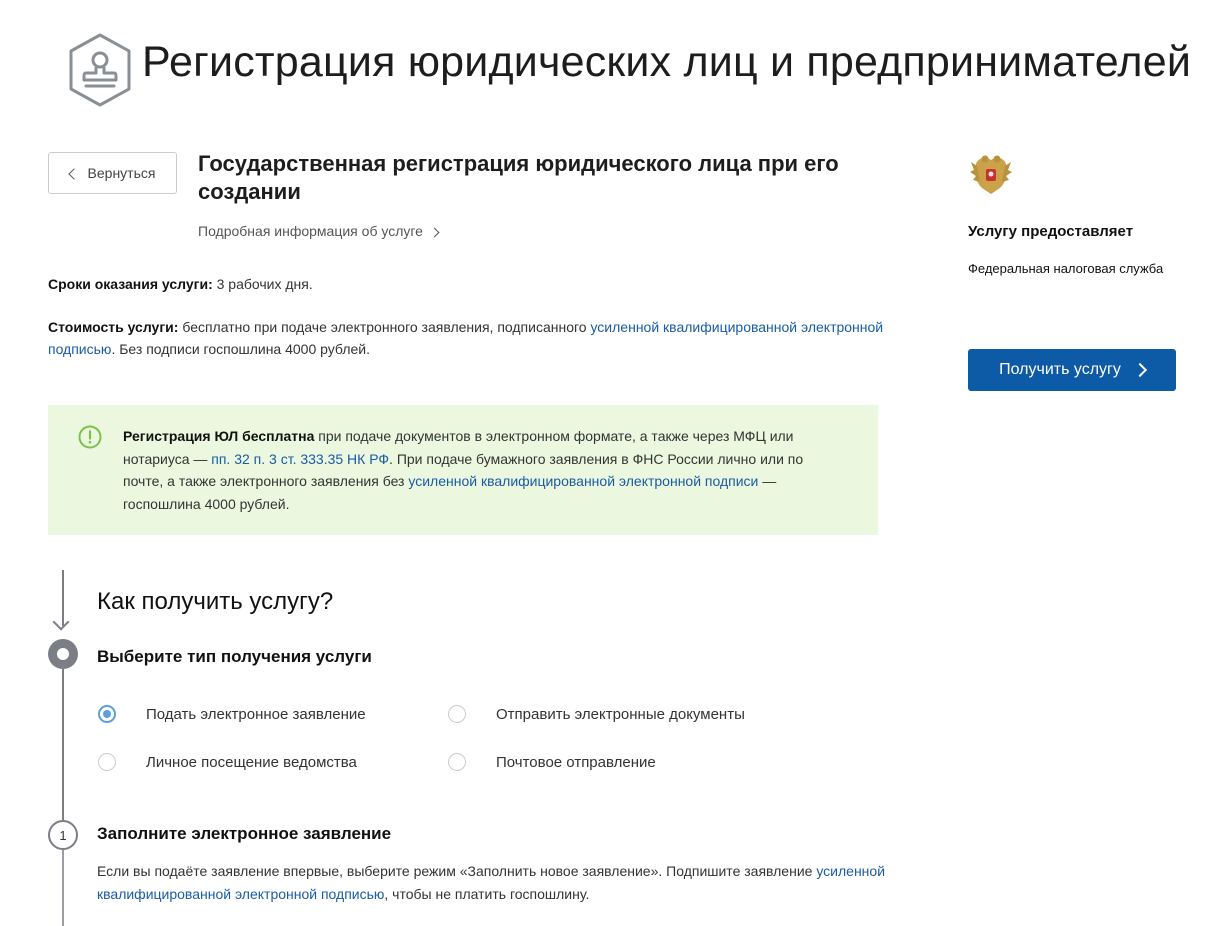 This screenshot has width=1230, height=926. I want to click on notice-bold: Регистрация ЮЛ бесплатна, so click(219, 436).